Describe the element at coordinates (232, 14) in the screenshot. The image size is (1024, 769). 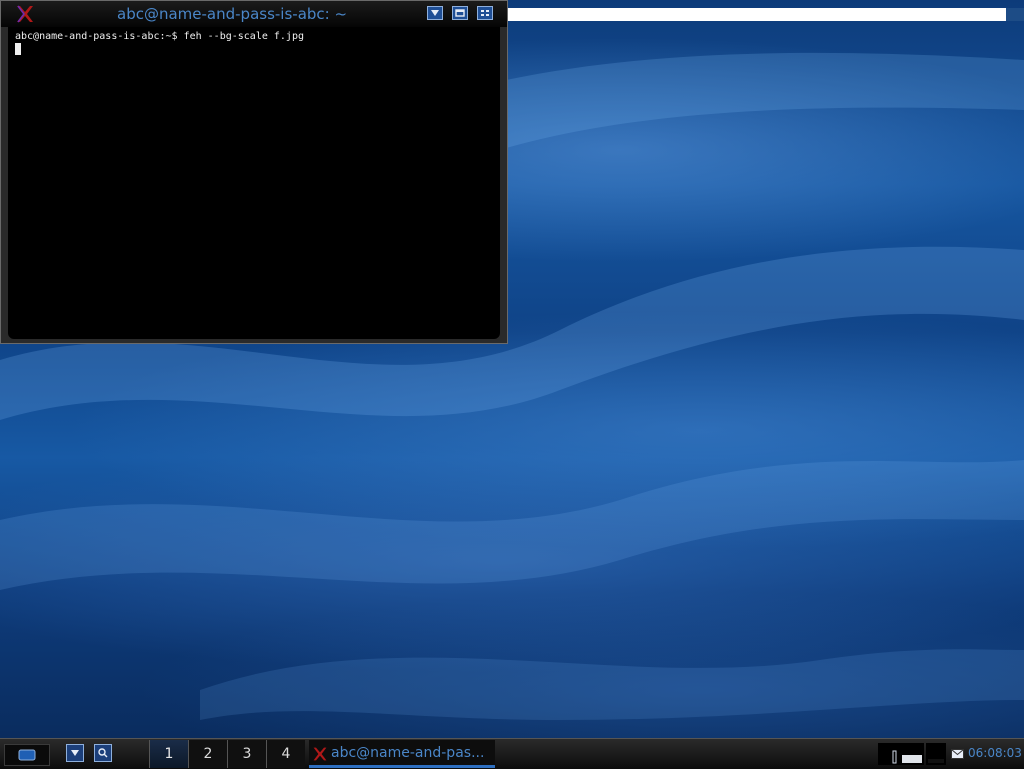
I see `window-title: abc@name-and-pass-is-abc: ~` at that location.